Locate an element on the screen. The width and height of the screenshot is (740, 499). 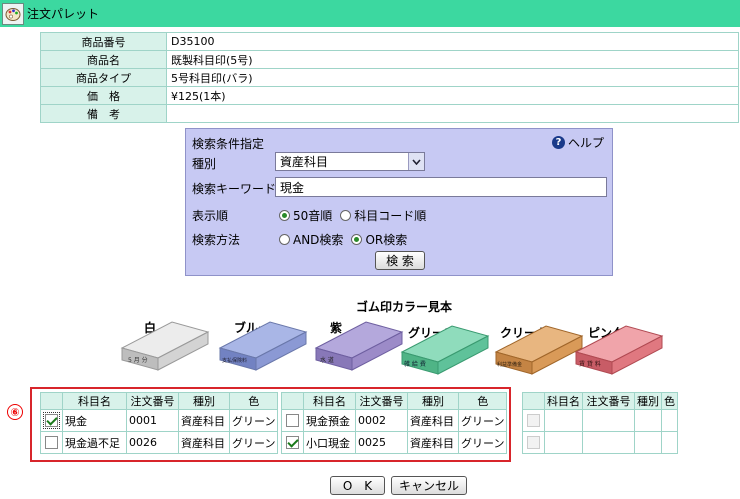
stamp-white-icon: 5 月 分 is located at coordinates (165, 346).